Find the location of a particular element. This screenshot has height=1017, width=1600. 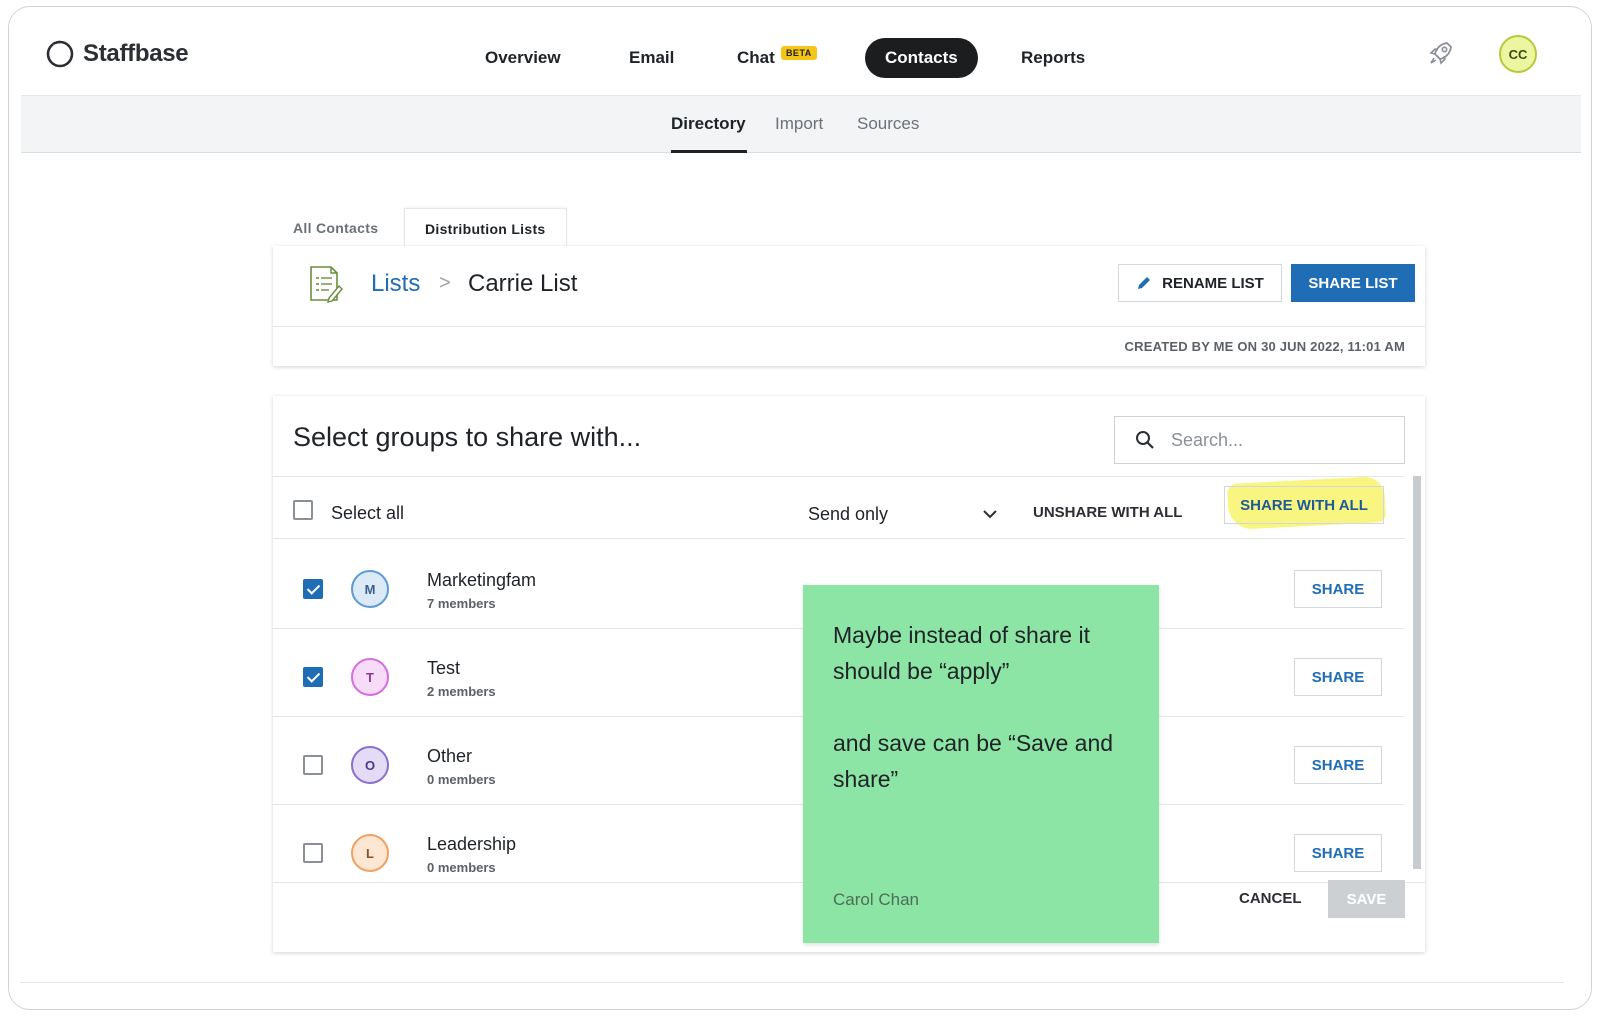

sticky-note-author: Carol Chan is located at coordinates (876, 899).